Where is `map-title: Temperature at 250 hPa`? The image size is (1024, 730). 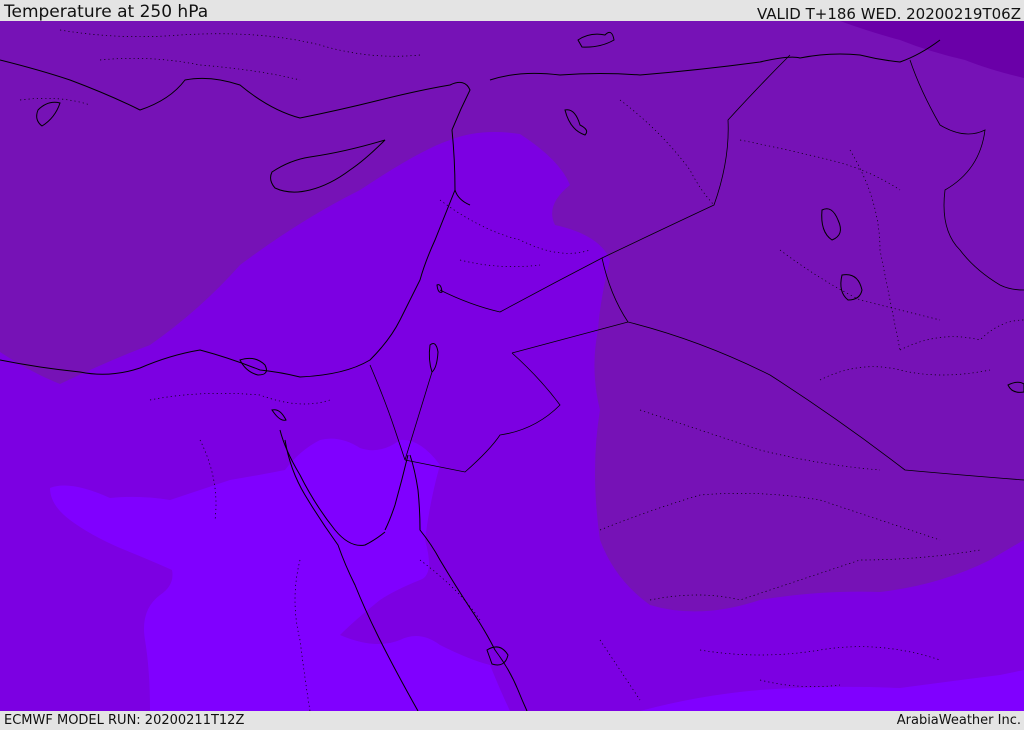
map-title: Temperature at 250 hPa is located at coordinates (106, 12).